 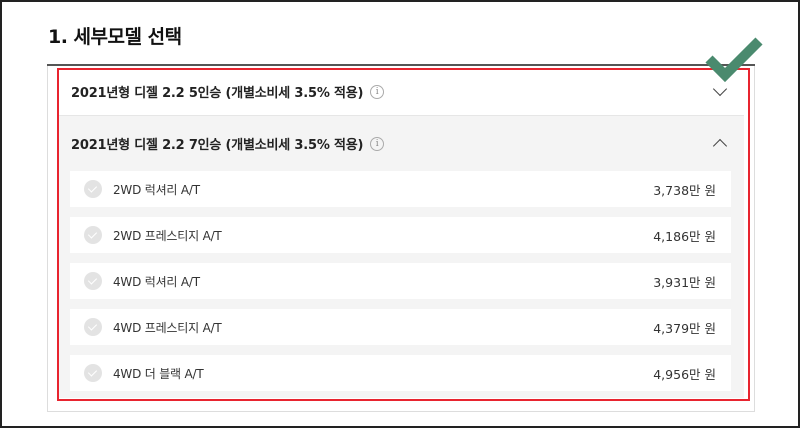 What do you see at coordinates (401, 65) in the screenshot?
I see `top-divider` at bounding box center [401, 65].